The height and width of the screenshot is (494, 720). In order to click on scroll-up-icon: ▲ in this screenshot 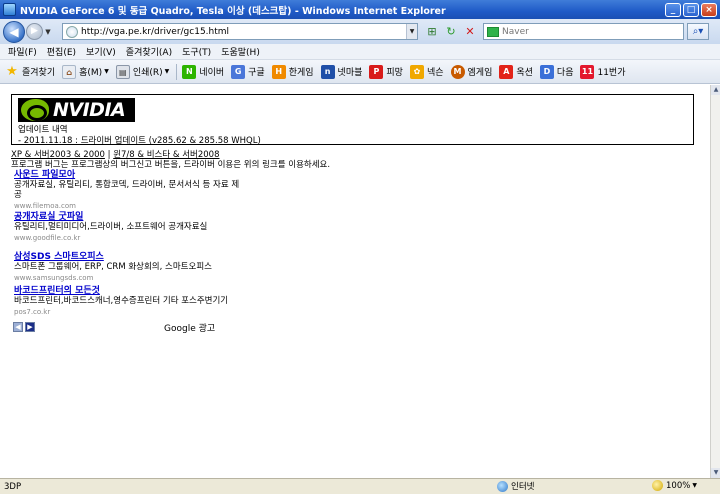, I will do `click(715, 90)`.